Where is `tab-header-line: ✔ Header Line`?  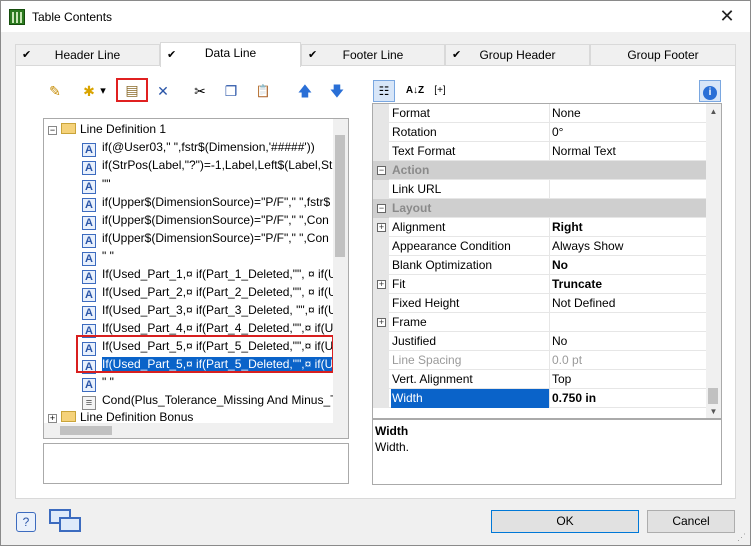
tab-header-line: ✔ Header Line is located at coordinates (87, 55).